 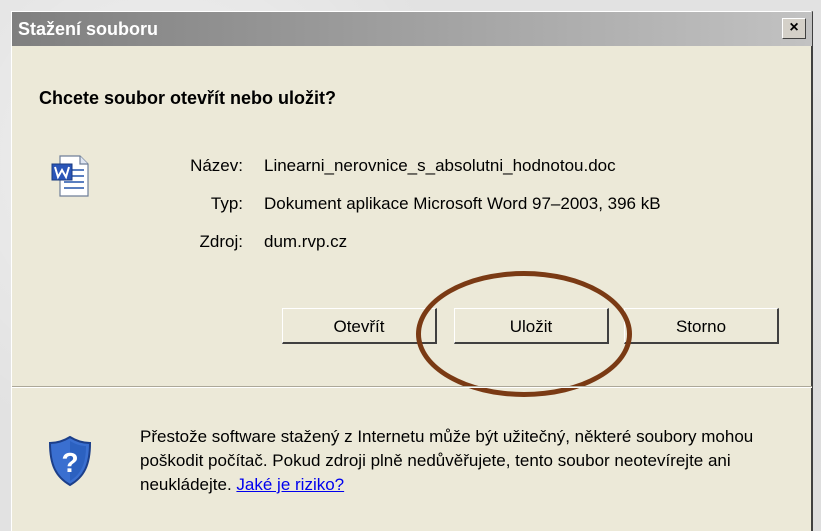 What do you see at coordinates (70, 176) in the screenshot?
I see `word-document-icon` at bounding box center [70, 176].